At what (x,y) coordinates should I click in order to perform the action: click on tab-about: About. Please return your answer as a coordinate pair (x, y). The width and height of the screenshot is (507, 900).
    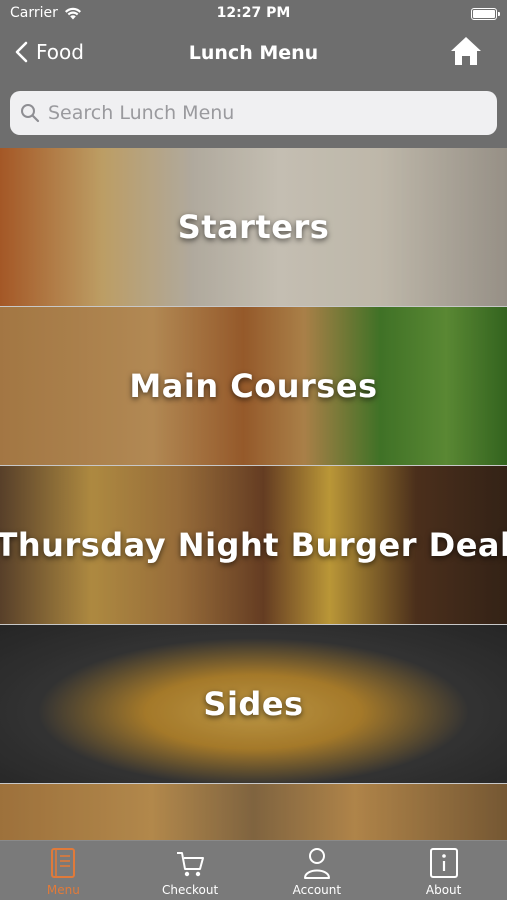
    Looking at the image, I should click on (443, 870).